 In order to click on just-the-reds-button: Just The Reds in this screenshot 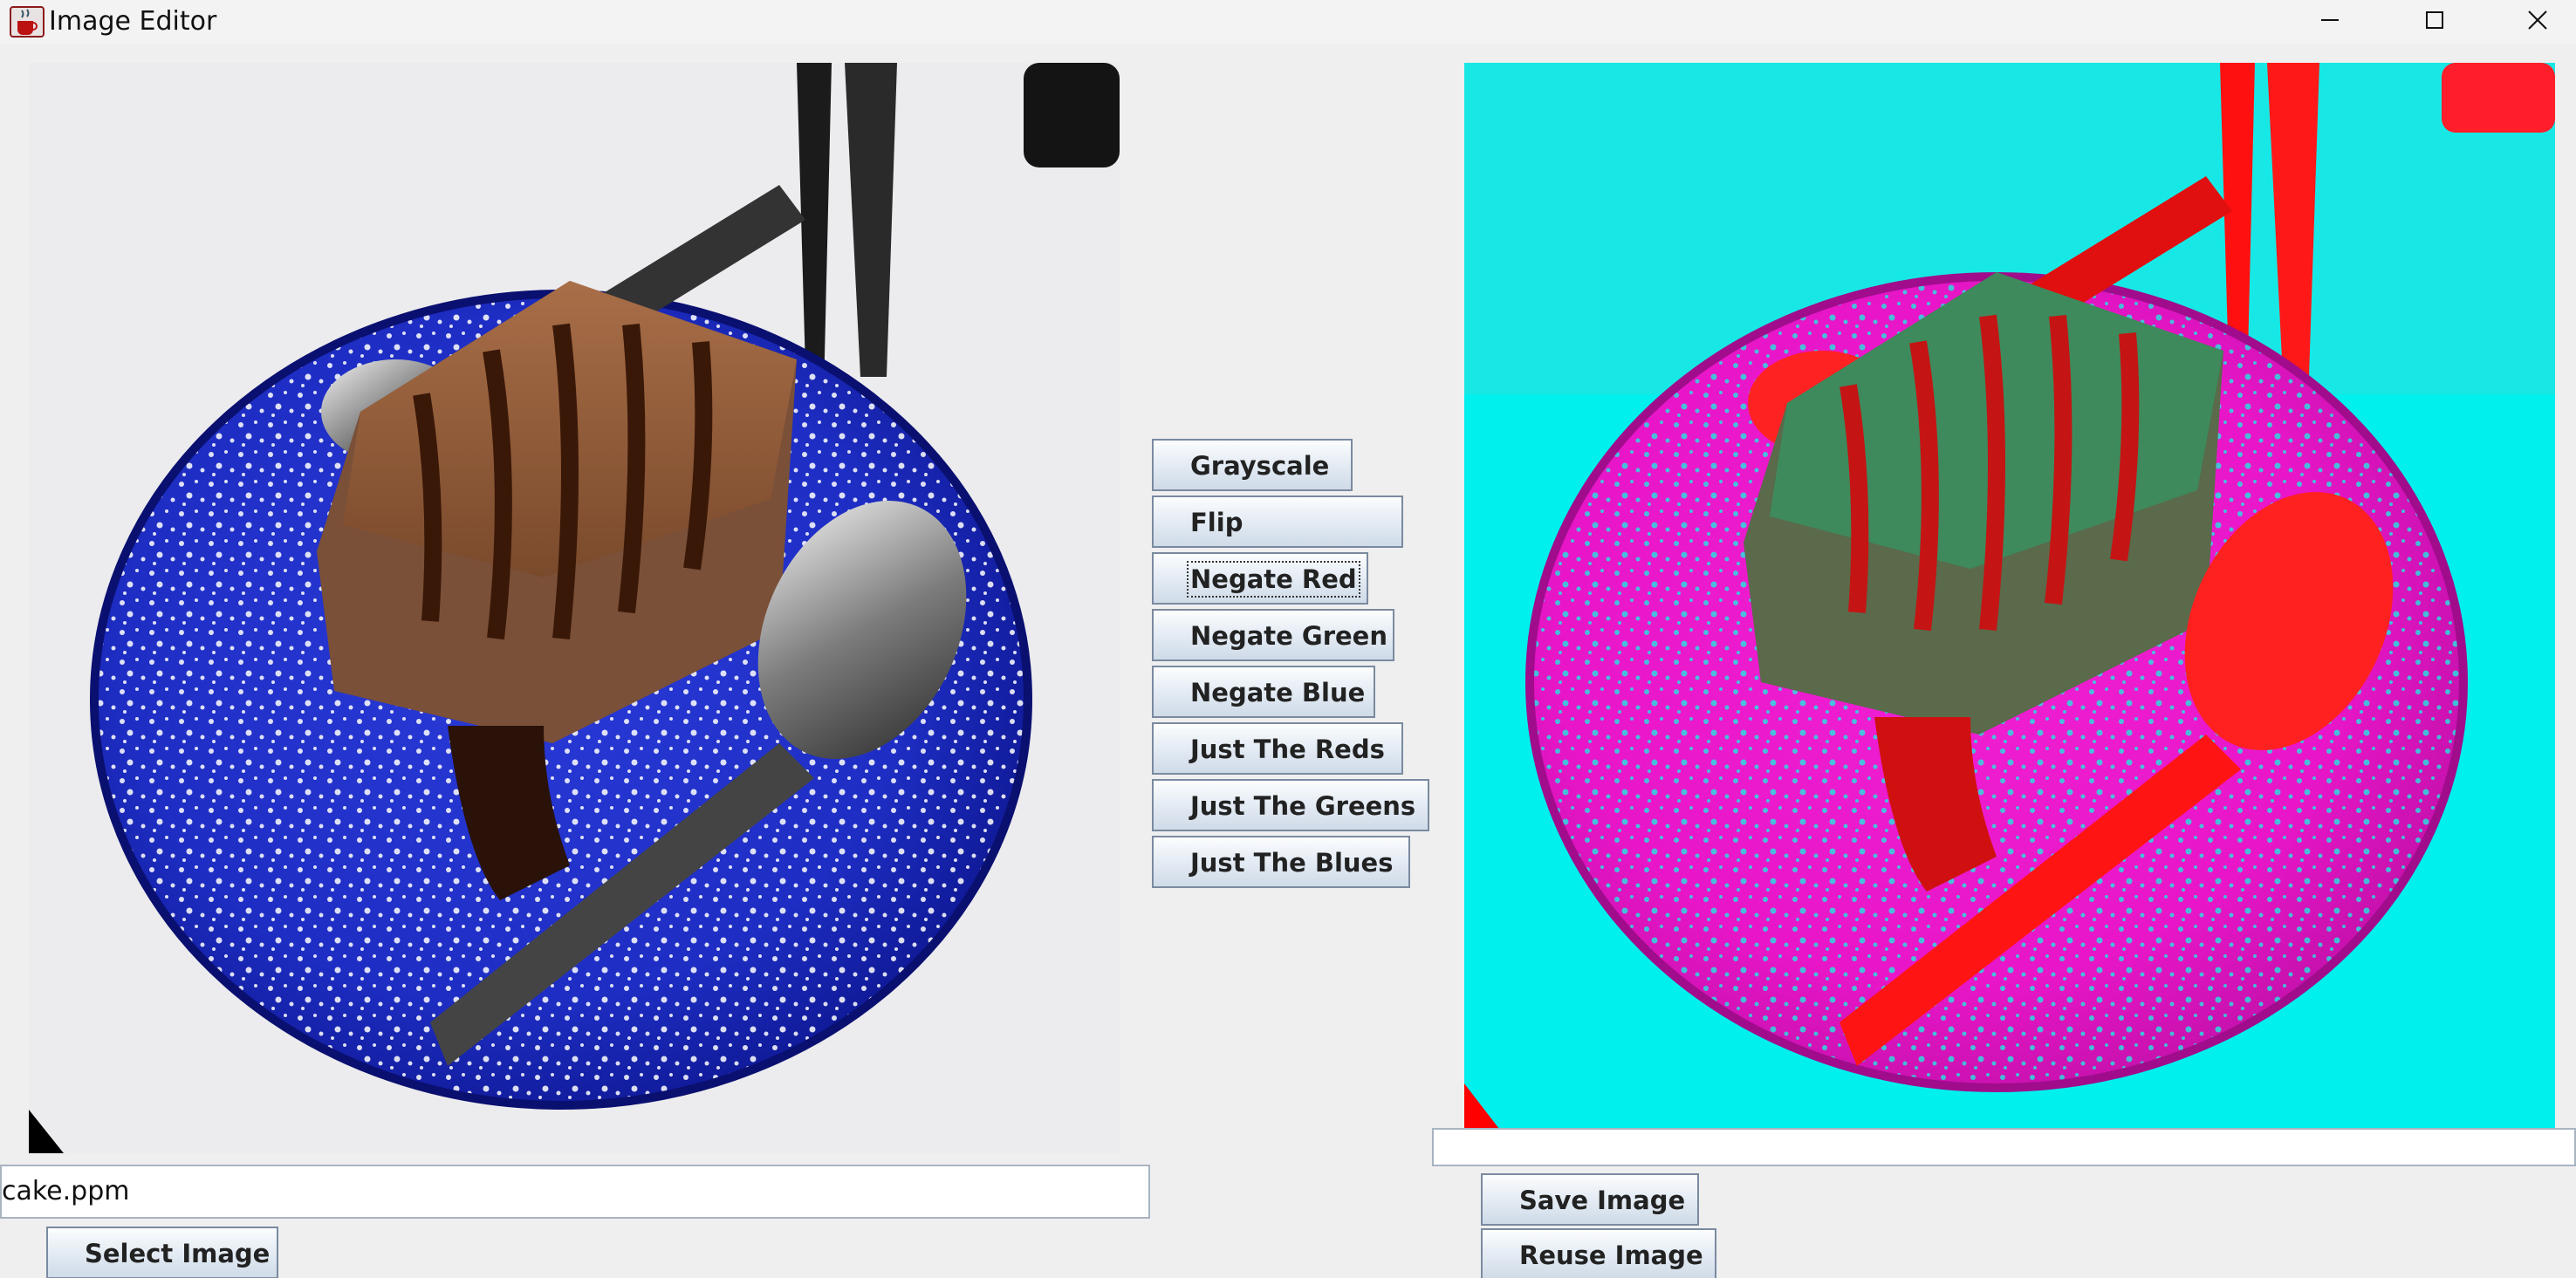, I will do `click(1277, 748)`.